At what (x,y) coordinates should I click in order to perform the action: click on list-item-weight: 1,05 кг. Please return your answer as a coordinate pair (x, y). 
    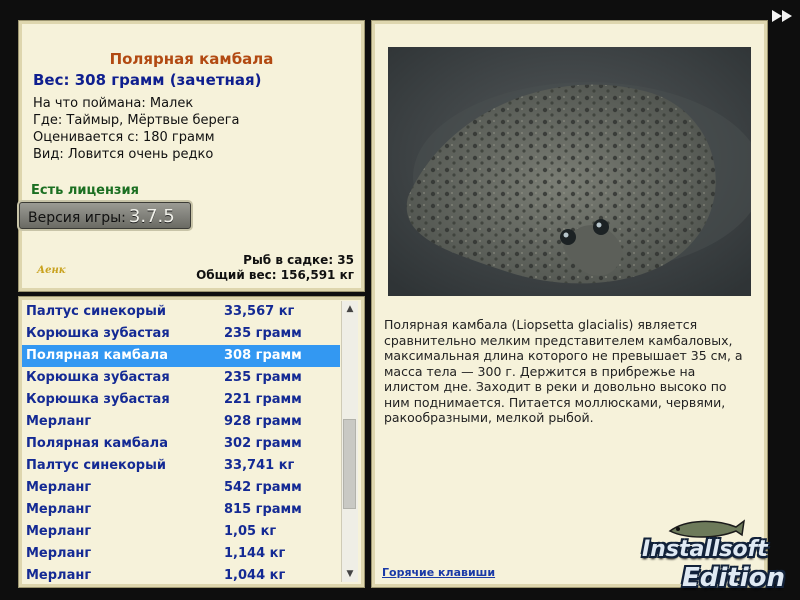
    Looking at the image, I should click on (250, 531).